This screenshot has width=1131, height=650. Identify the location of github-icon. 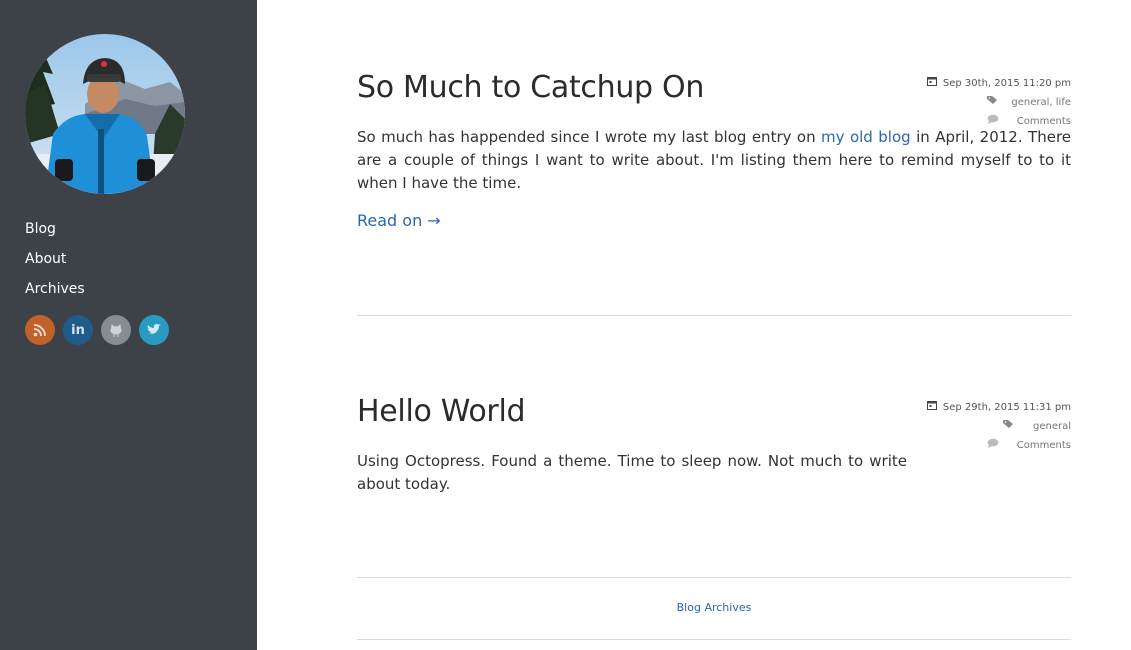
(116, 330).